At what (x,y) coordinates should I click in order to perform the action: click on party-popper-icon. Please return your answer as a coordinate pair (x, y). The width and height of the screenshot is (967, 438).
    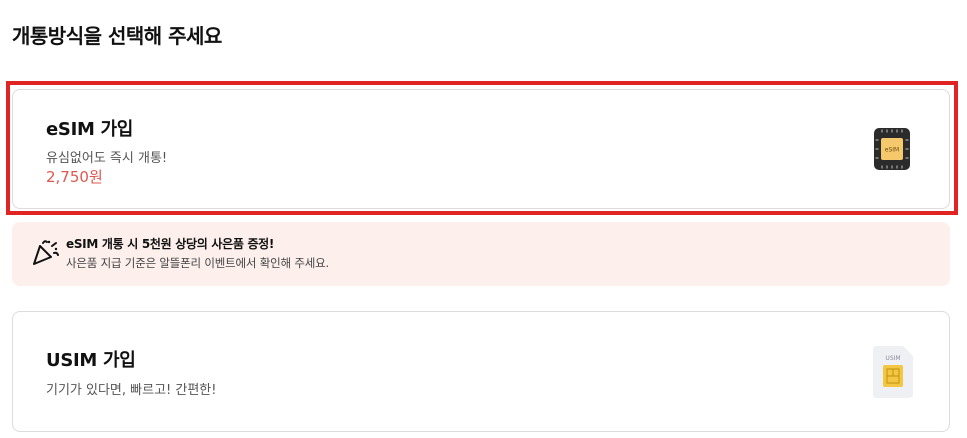
    Looking at the image, I should click on (46, 252).